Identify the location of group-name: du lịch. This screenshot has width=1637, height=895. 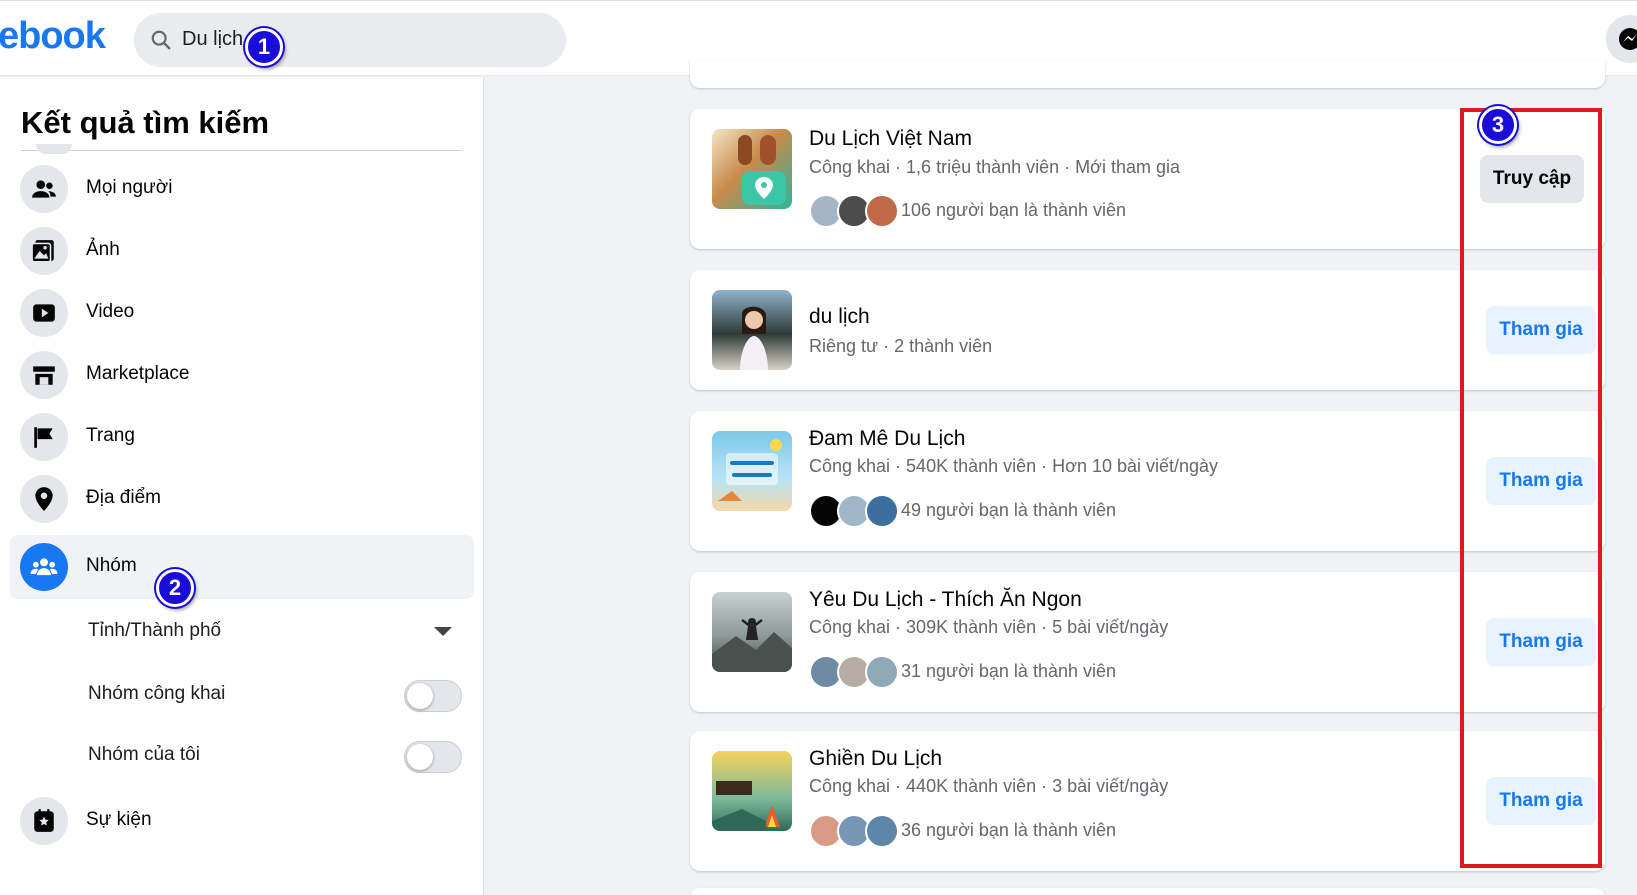
(839, 317).